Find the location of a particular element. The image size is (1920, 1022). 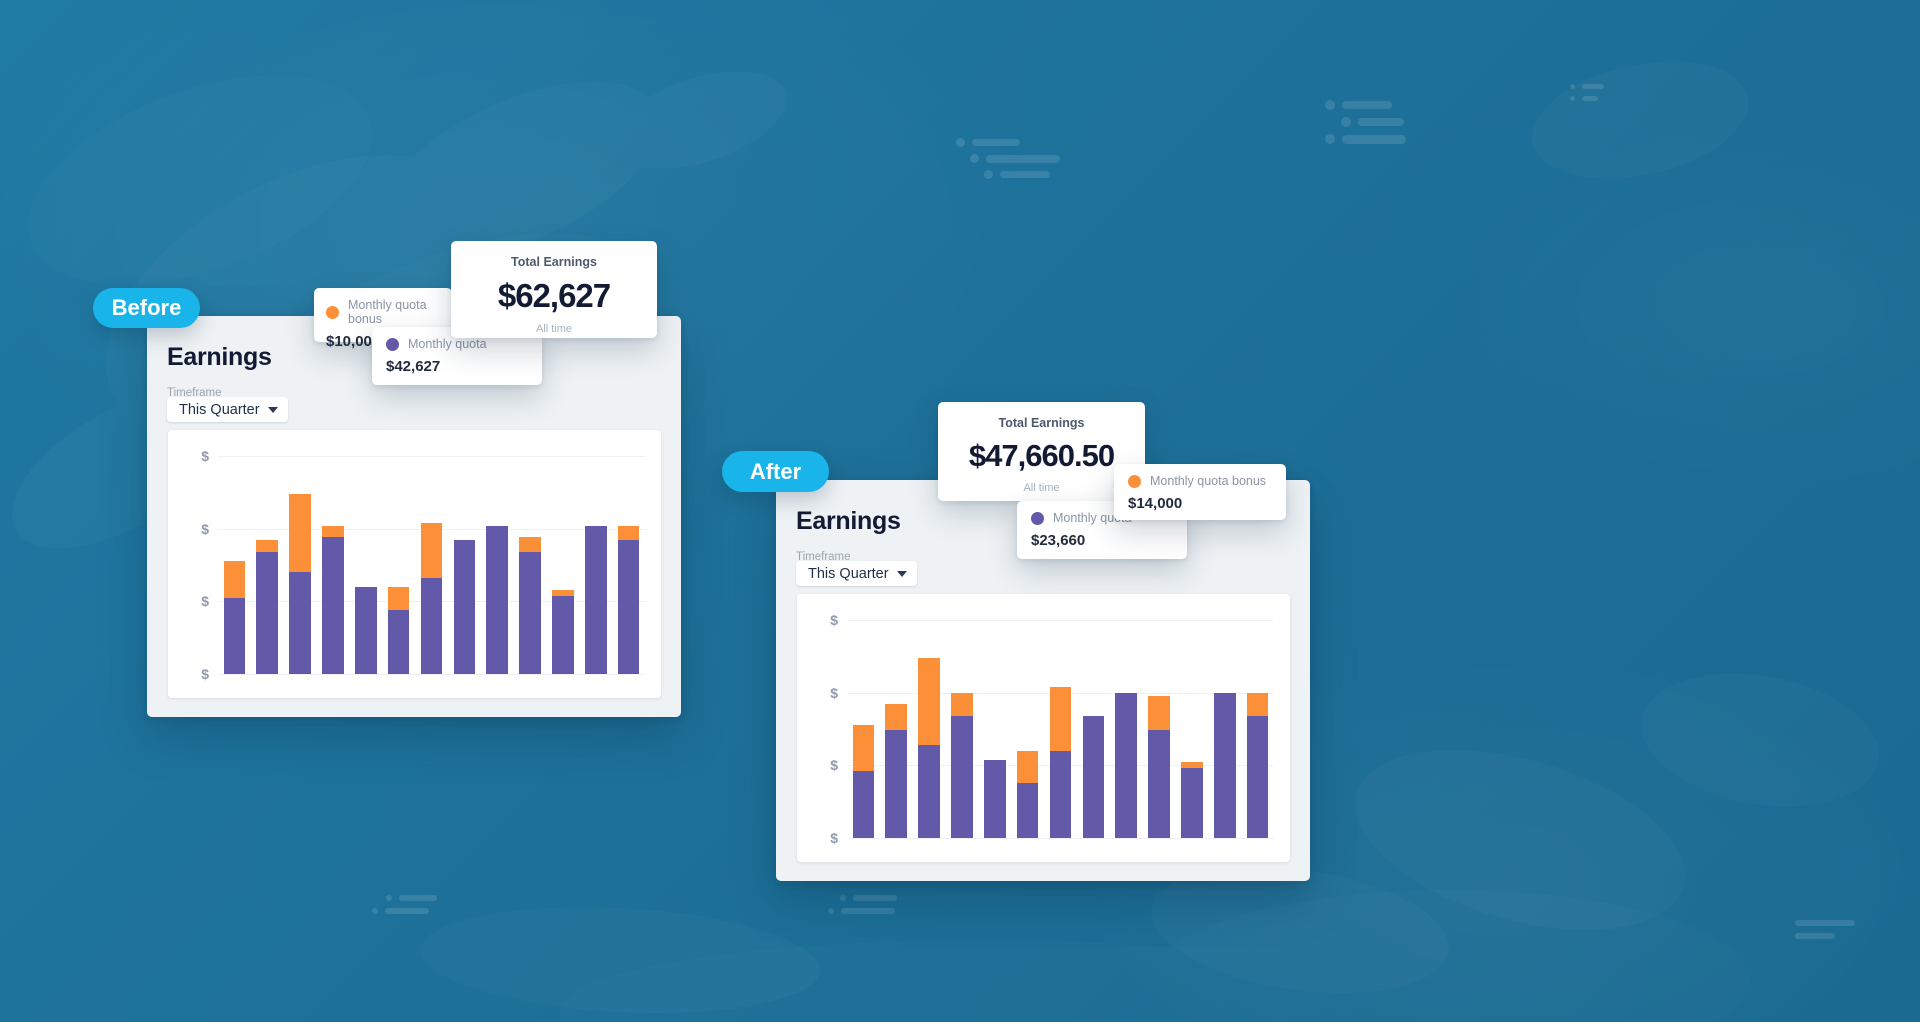

before-total-value: $62,627 is located at coordinates (554, 295).